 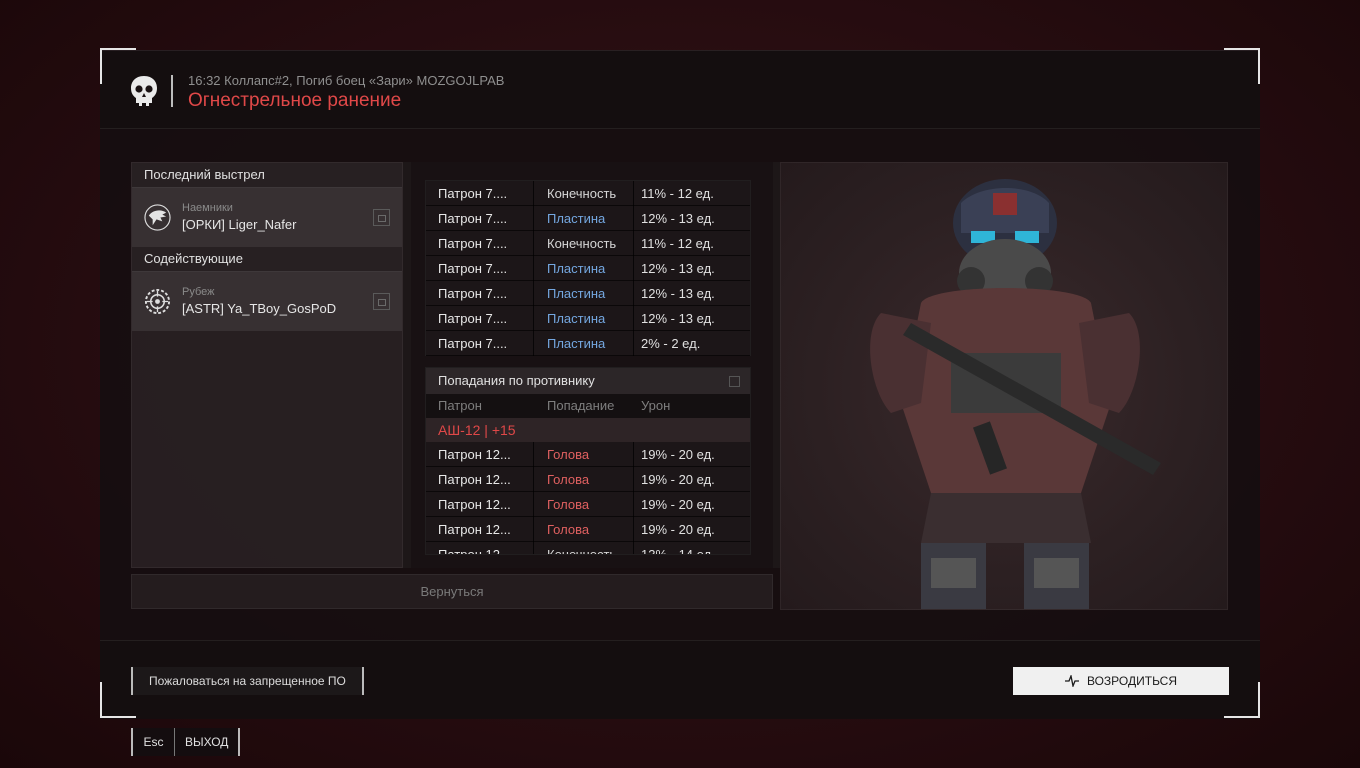 What do you see at coordinates (118, 66) in the screenshot?
I see `frame-corner-top-left` at bounding box center [118, 66].